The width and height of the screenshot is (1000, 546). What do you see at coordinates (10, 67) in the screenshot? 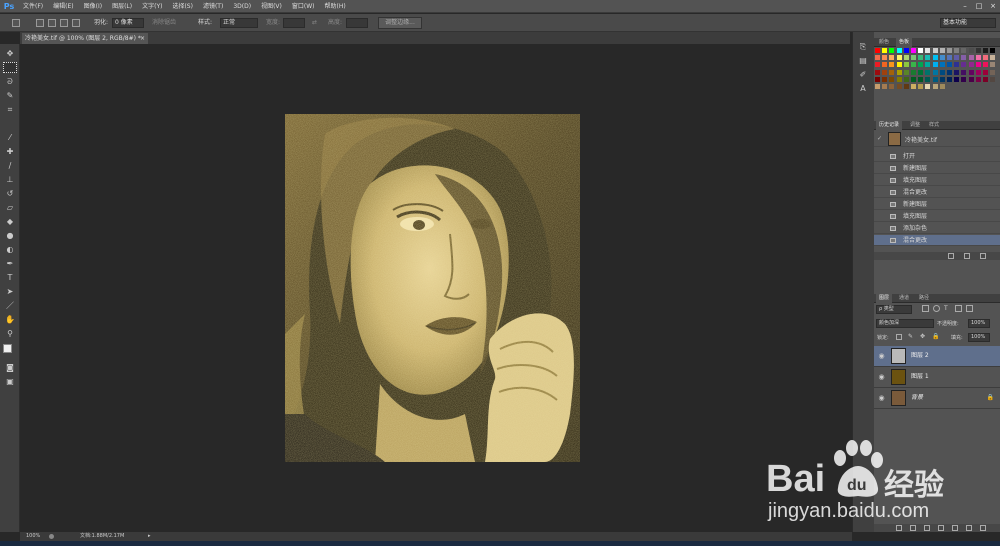
I see `rectangular-marquee-tool-icon` at bounding box center [10, 67].